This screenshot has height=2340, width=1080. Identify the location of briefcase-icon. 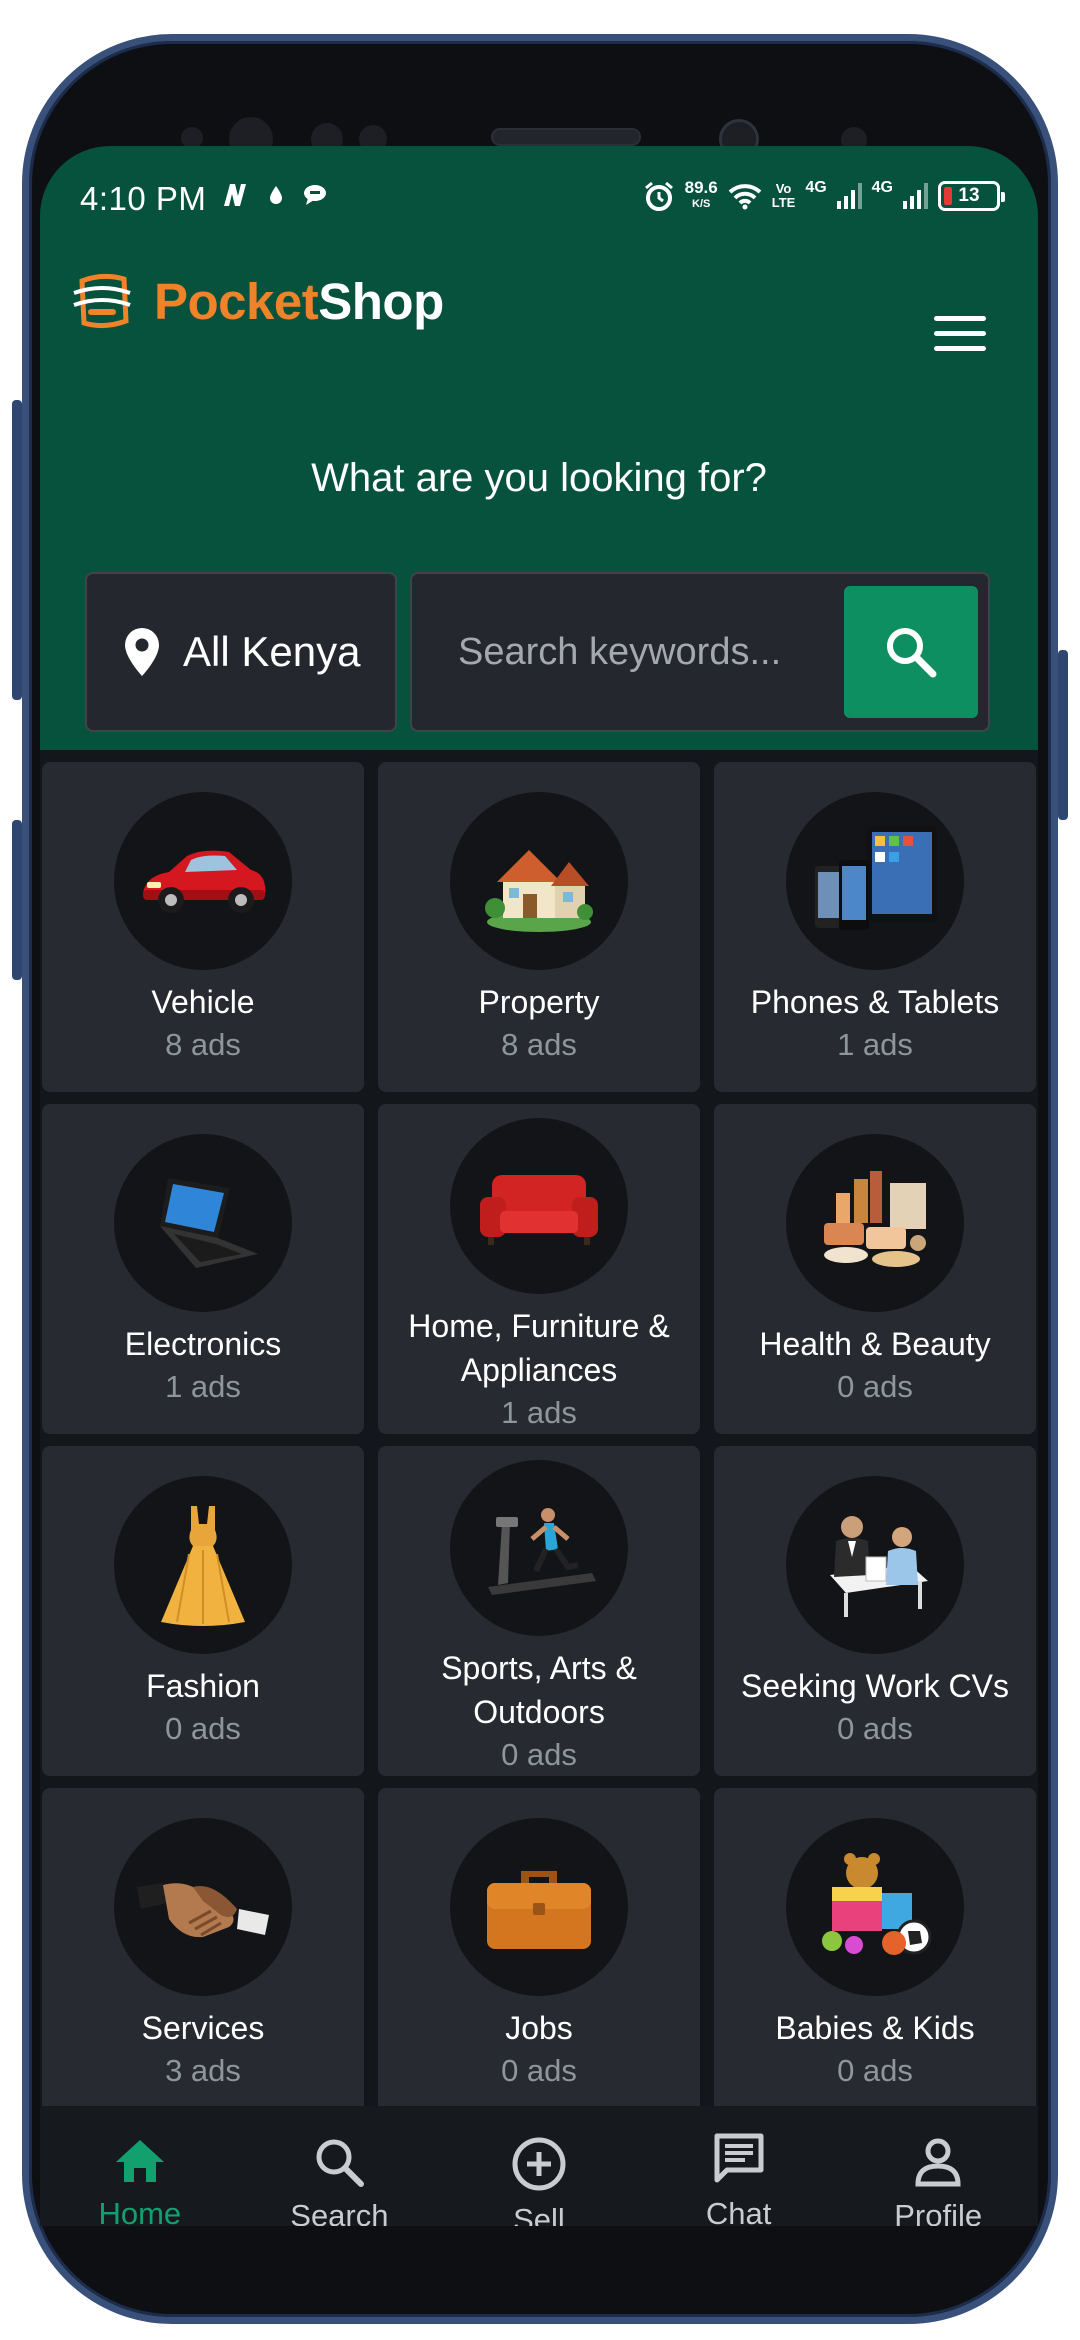
(539, 1910).